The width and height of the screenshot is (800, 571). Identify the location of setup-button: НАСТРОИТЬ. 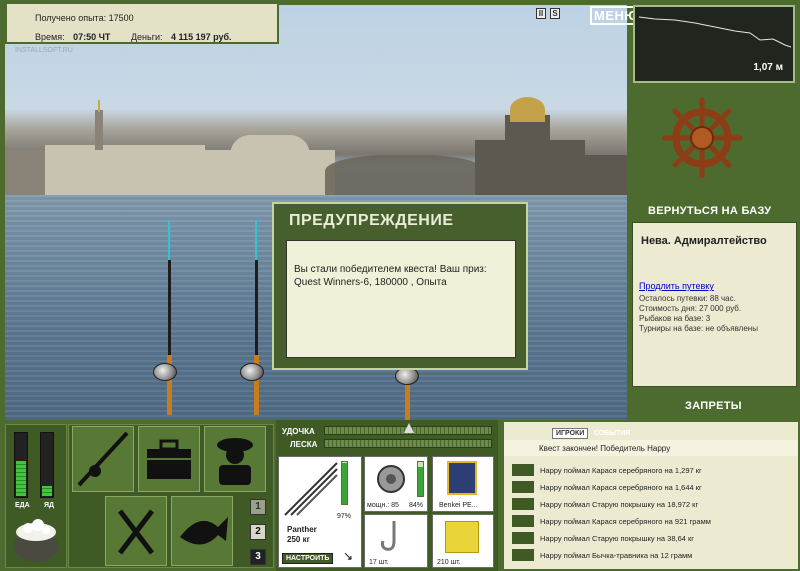
(308, 558).